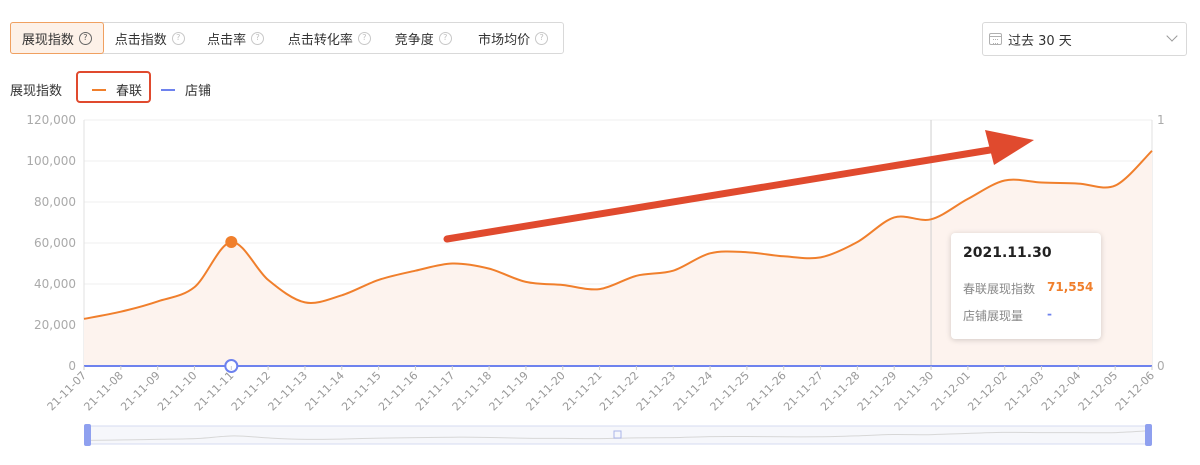  Describe the element at coordinates (1049, 314) in the screenshot. I see `tooltip-value-dianpu: -` at that location.